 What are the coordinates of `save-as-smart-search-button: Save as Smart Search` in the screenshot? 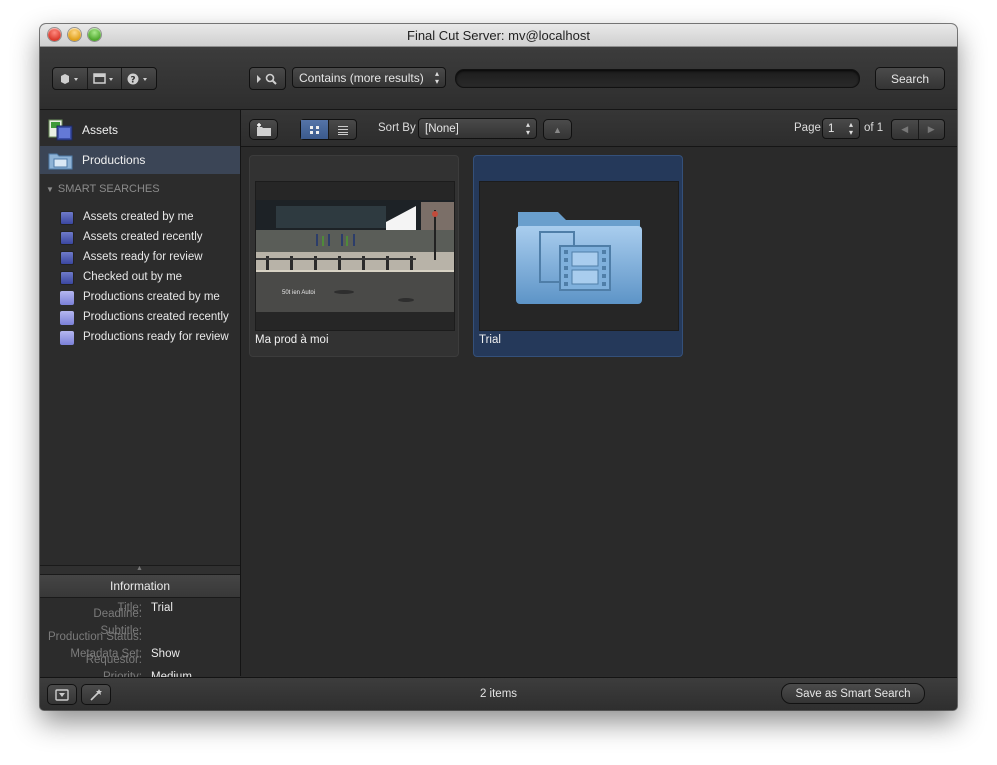 It's located at (853, 693).